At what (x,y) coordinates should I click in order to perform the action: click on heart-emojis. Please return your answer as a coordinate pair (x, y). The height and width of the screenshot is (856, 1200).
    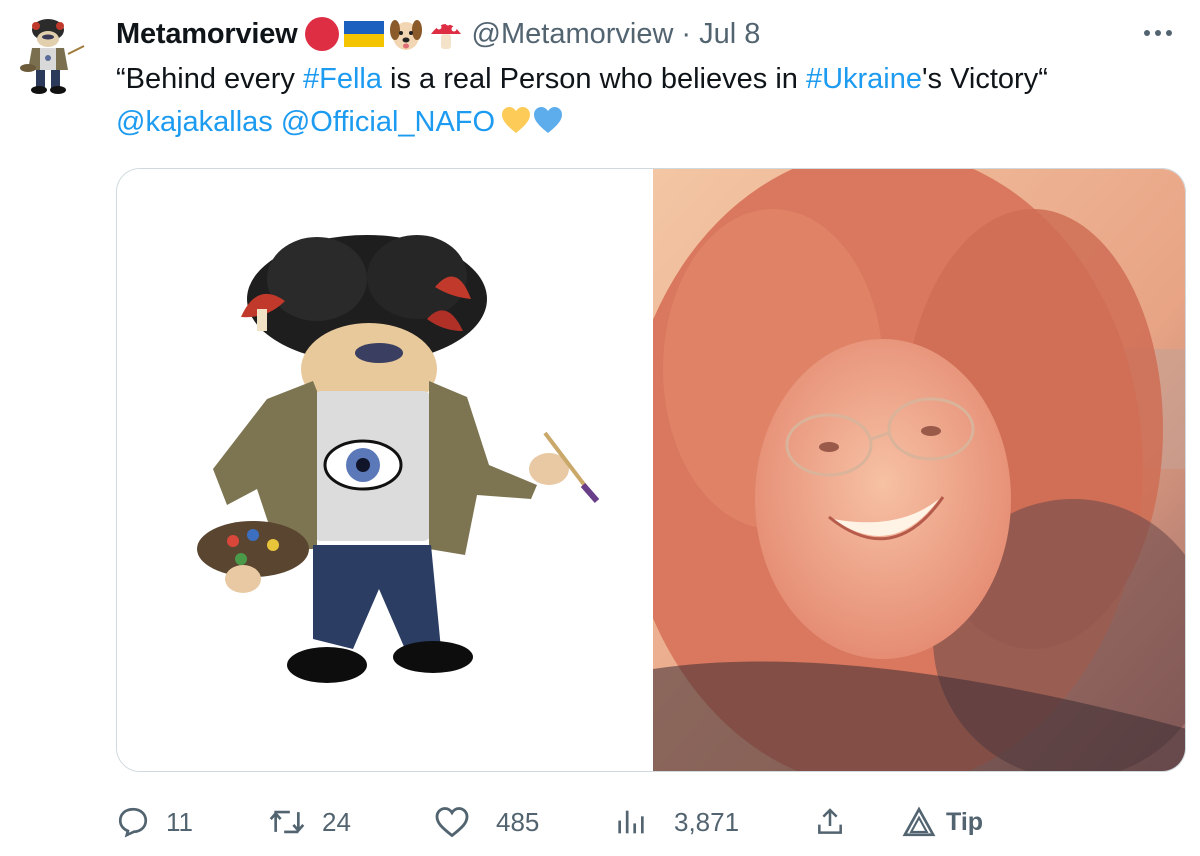
    Looking at the image, I should click on (532, 120).